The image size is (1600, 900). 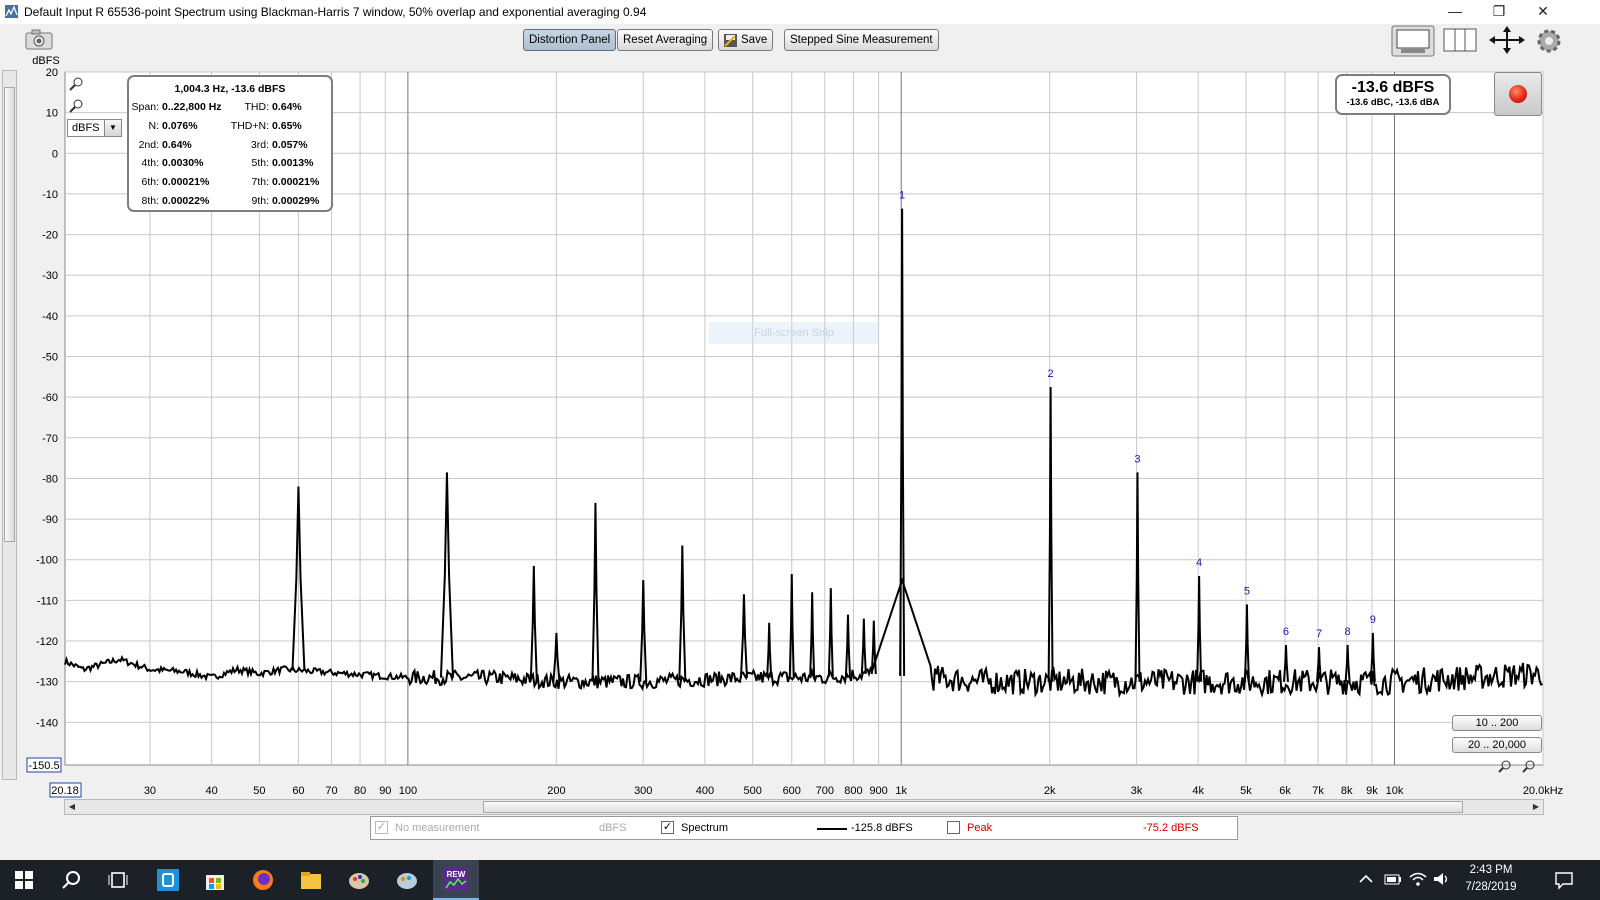 I want to click on scroll-left-icon: ◀, so click(x=72, y=807).